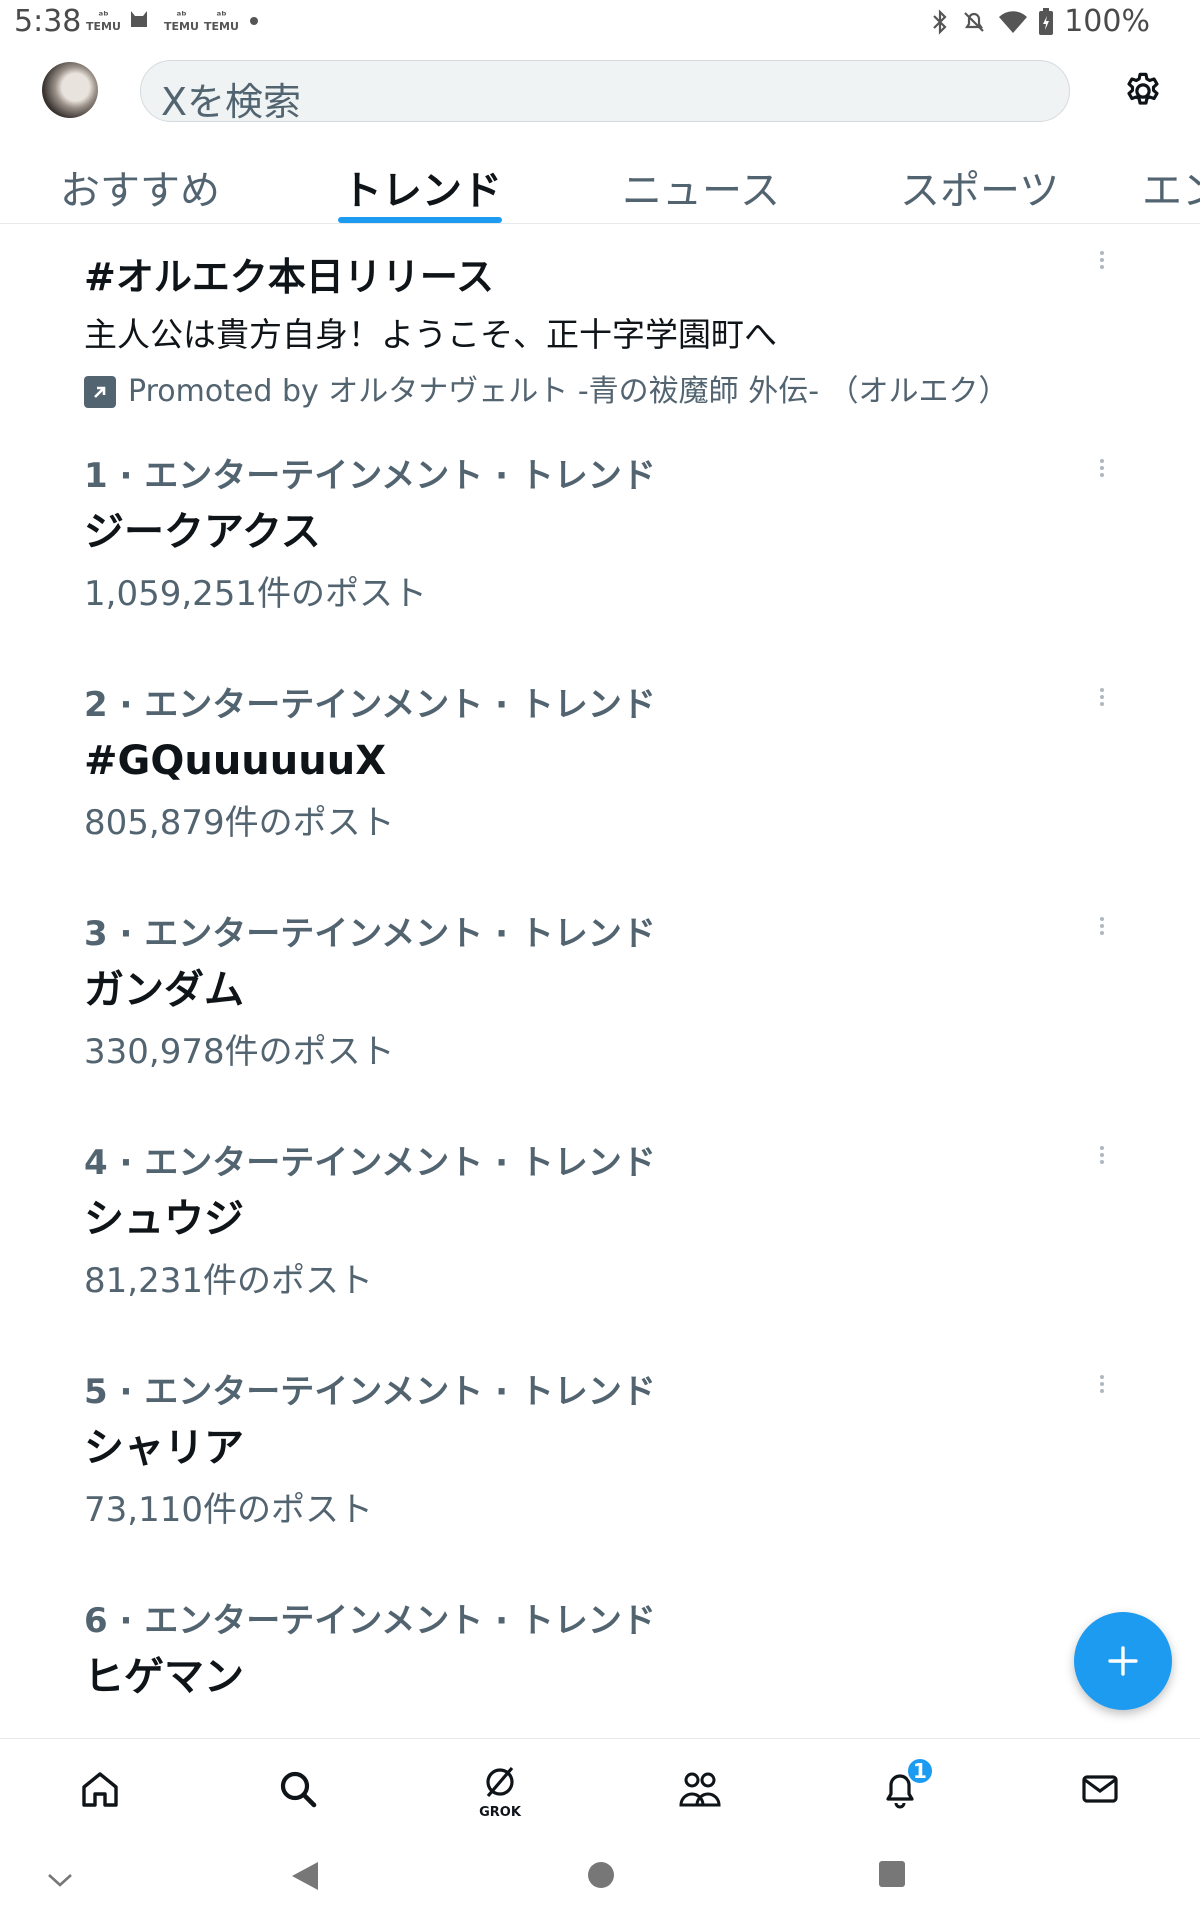 The image size is (1200, 1920). I want to click on wifi-icon, so click(1013, 21).